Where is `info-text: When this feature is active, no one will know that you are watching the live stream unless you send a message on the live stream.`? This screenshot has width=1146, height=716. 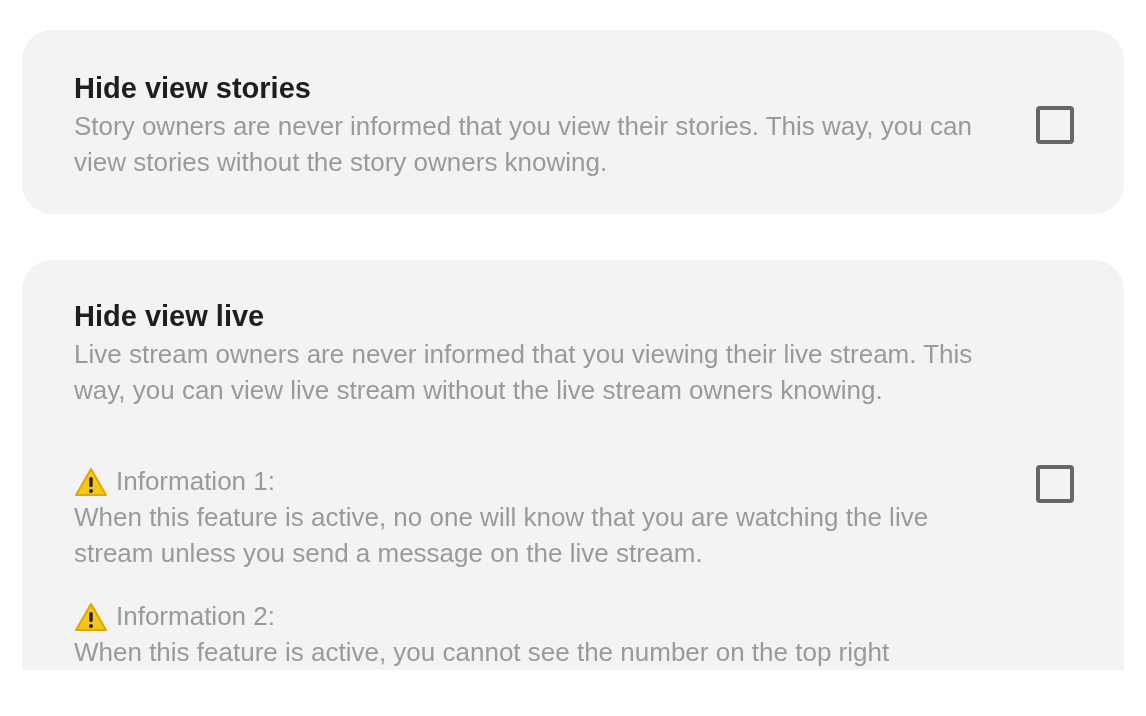 info-text: When this feature is active, no one will know that you are watching the live stream unless you send a message on the live stream. is located at coordinates (502, 535).